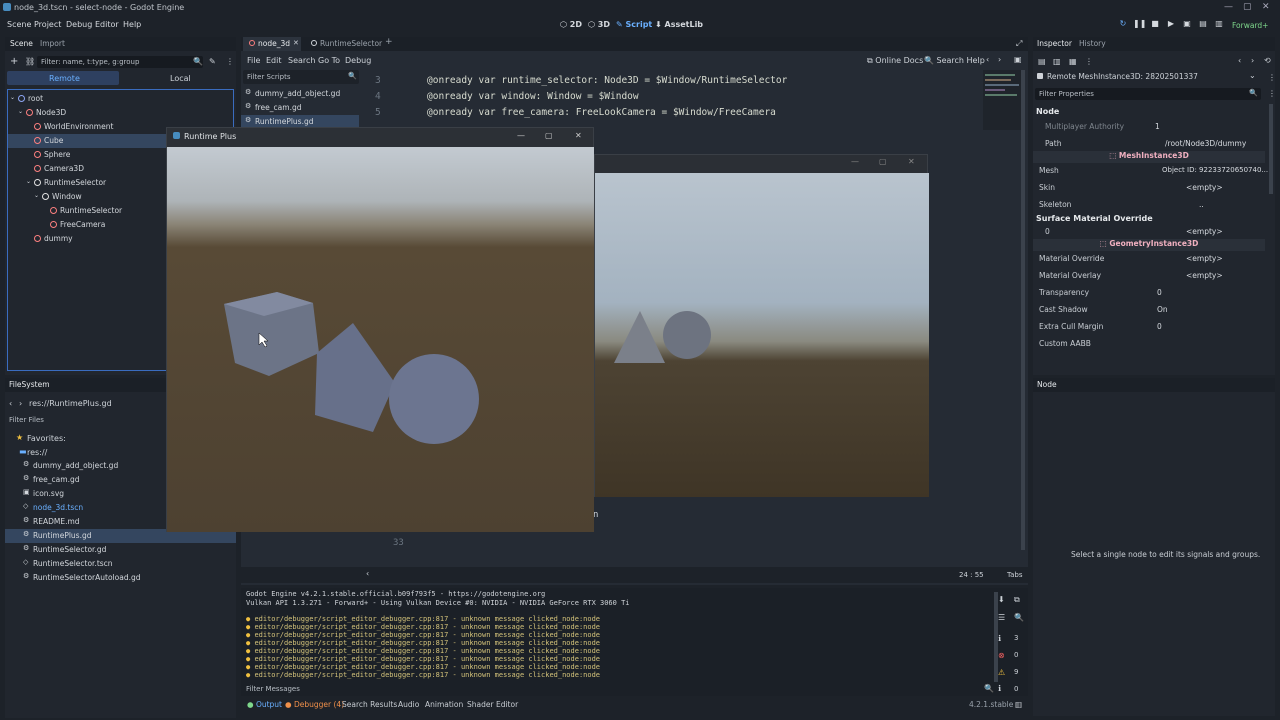 The height and width of the screenshot is (720, 1280). Describe the element at coordinates (1047, 384) in the screenshot. I see `tab-node: Node` at that location.